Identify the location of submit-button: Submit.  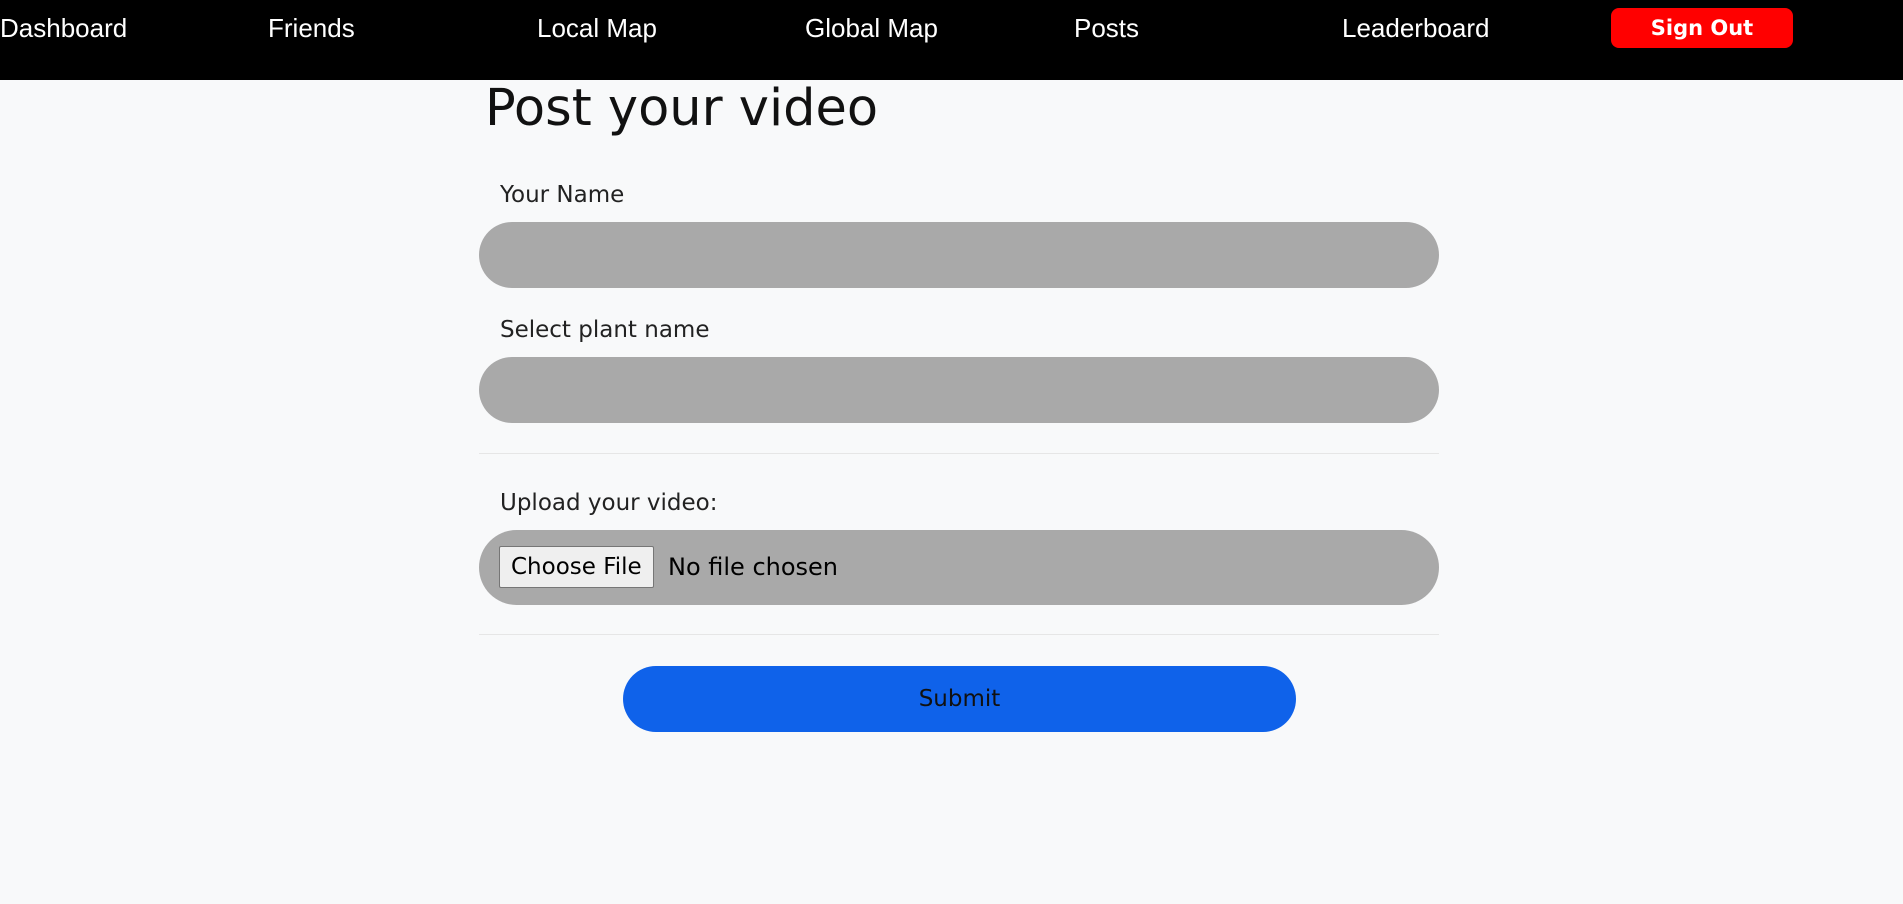
(959, 699).